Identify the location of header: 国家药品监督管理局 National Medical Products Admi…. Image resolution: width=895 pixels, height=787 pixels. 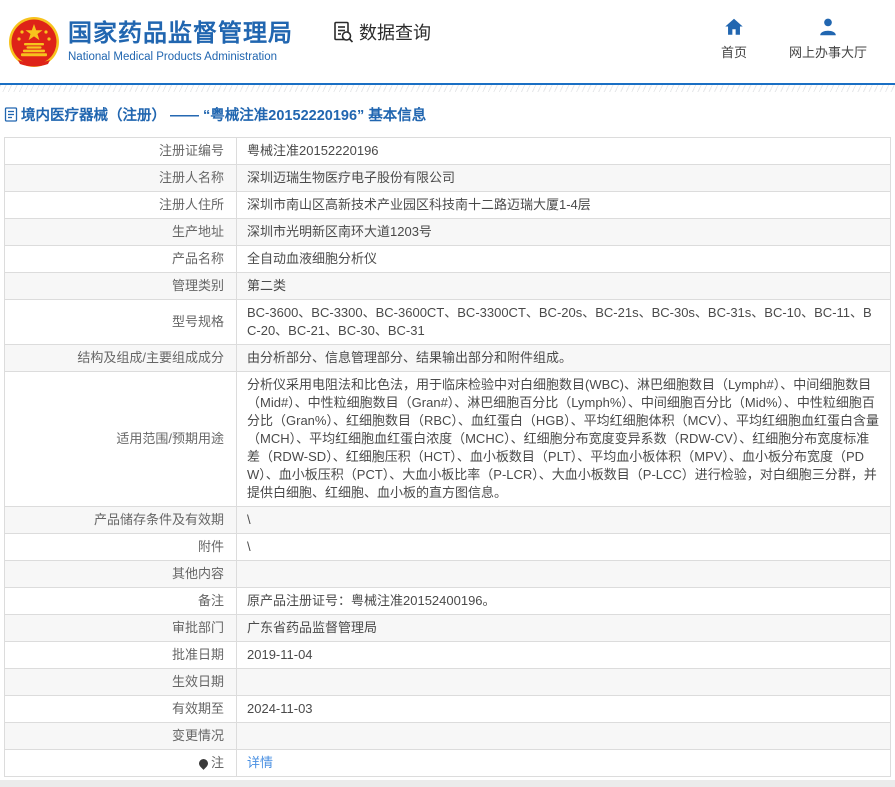
(447, 42).